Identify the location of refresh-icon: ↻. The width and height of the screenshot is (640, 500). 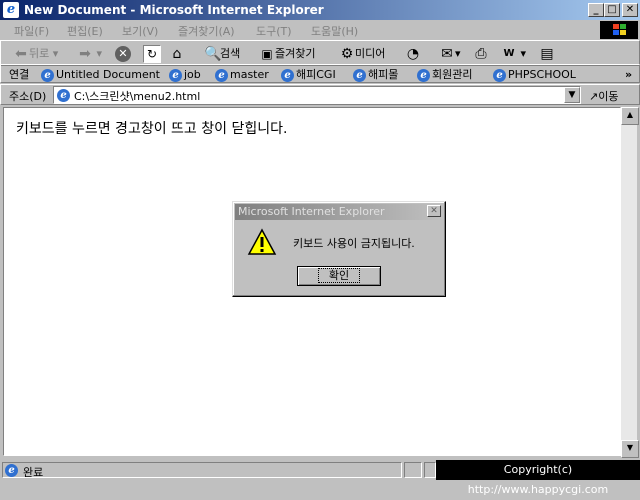
(152, 54).